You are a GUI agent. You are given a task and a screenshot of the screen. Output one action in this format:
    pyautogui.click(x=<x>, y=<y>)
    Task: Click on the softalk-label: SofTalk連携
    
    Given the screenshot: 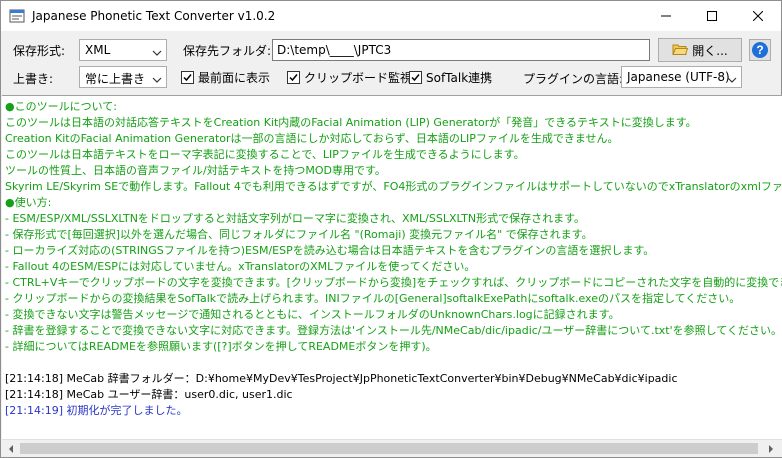 What is the action you would take?
    pyautogui.click(x=459, y=78)
    